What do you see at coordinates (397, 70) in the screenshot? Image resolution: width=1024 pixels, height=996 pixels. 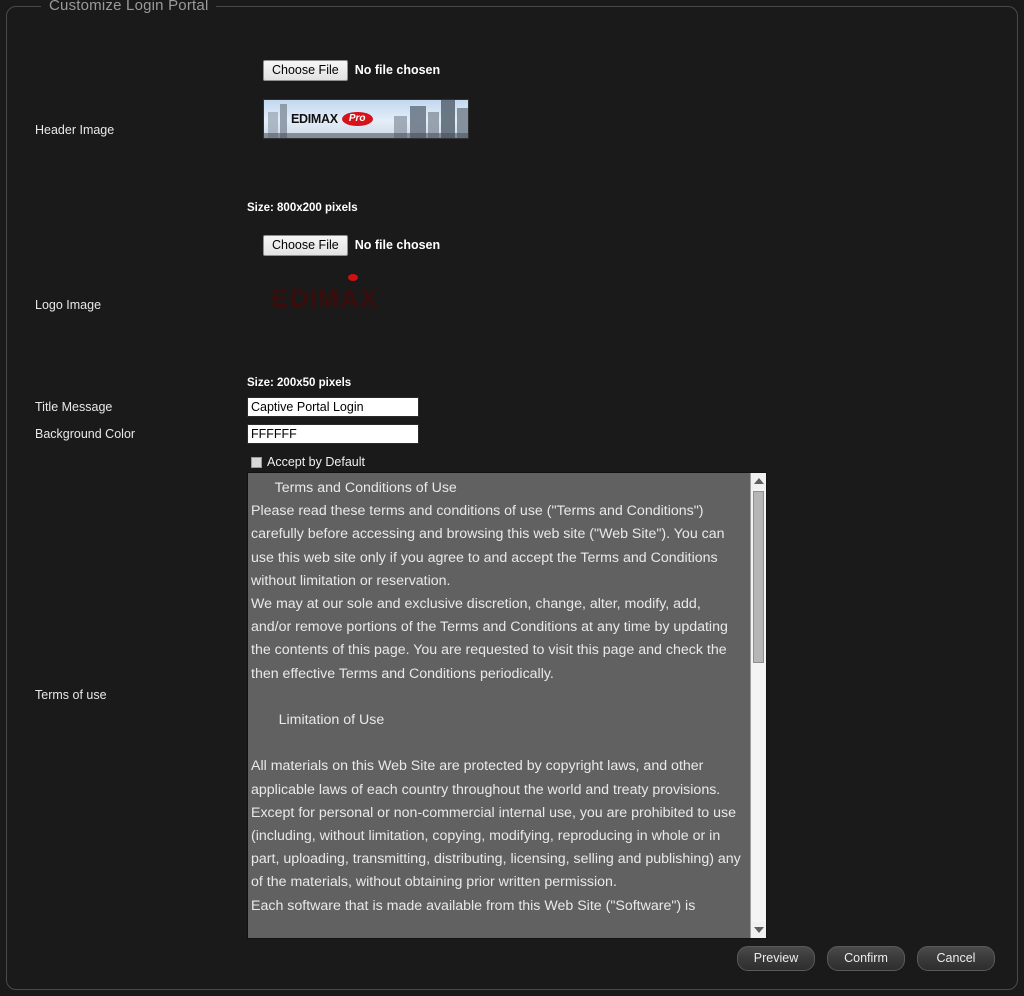 I see `header-image-no-file-text: No file chosen` at bounding box center [397, 70].